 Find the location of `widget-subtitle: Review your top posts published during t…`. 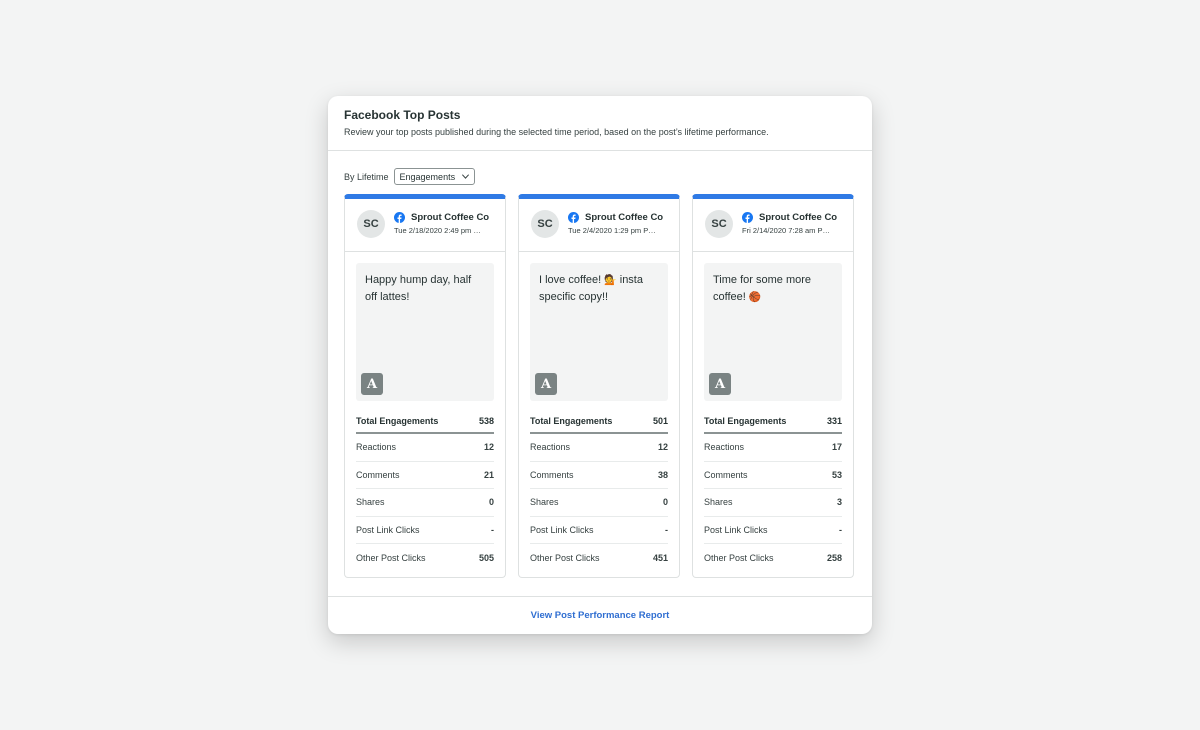

widget-subtitle: Review your top posts published during t… is located at coordinates (556, 132).